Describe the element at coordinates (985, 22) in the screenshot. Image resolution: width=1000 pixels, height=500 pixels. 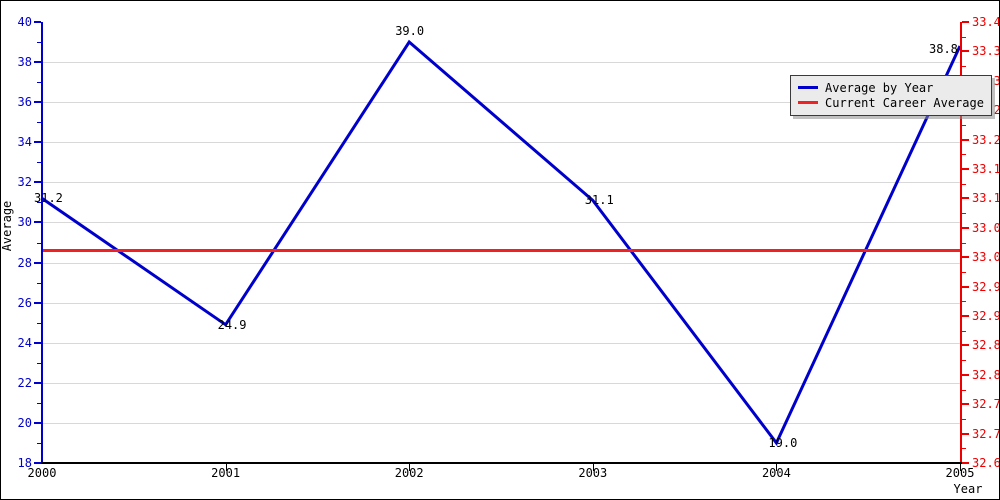
I see `y-axis-right-tick-label: 33.40` at that location.